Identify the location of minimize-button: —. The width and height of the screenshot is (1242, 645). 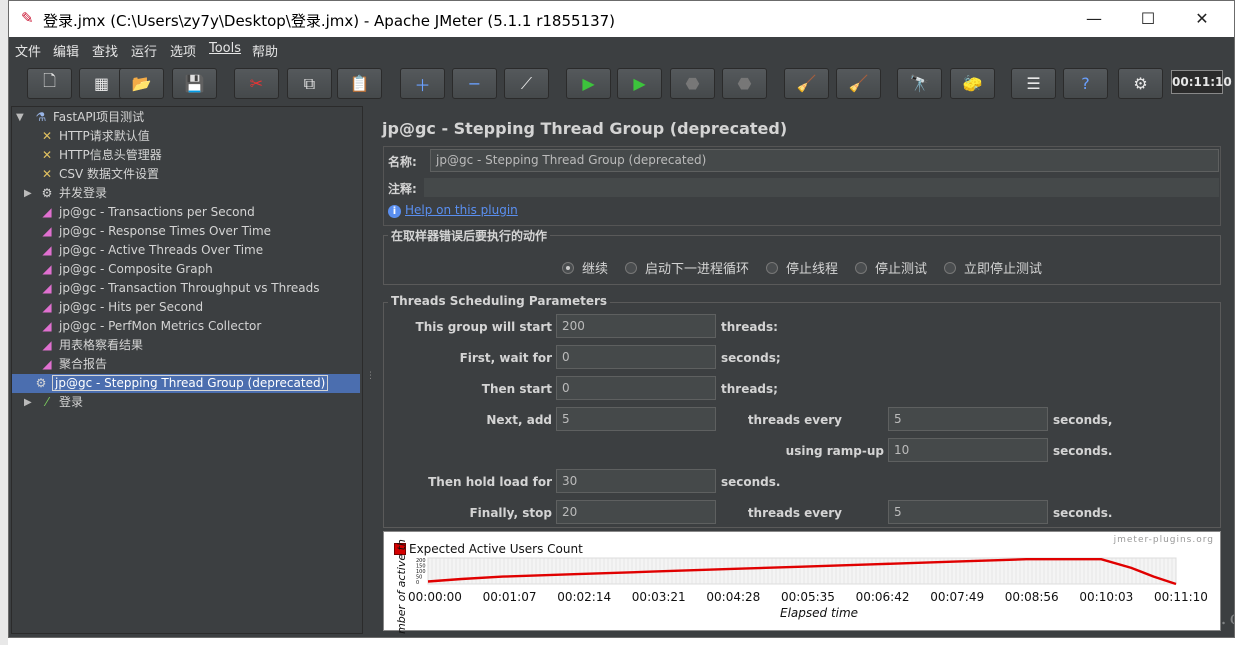
(1094, 19).